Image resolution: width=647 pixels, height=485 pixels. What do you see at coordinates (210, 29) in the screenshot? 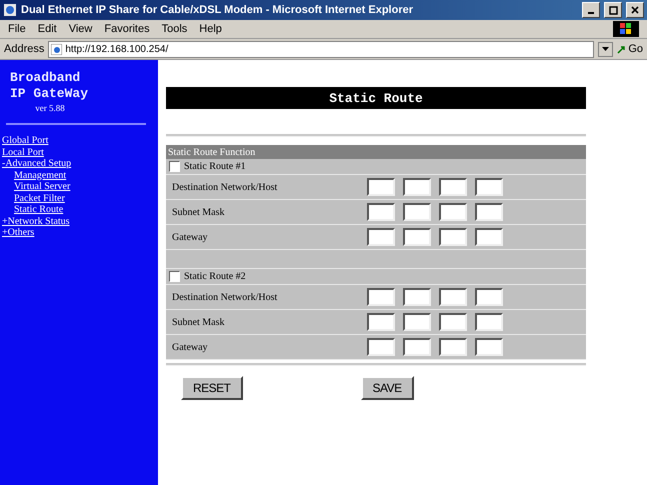
I see `menu-item: Help` at bounding box center [210, 29].